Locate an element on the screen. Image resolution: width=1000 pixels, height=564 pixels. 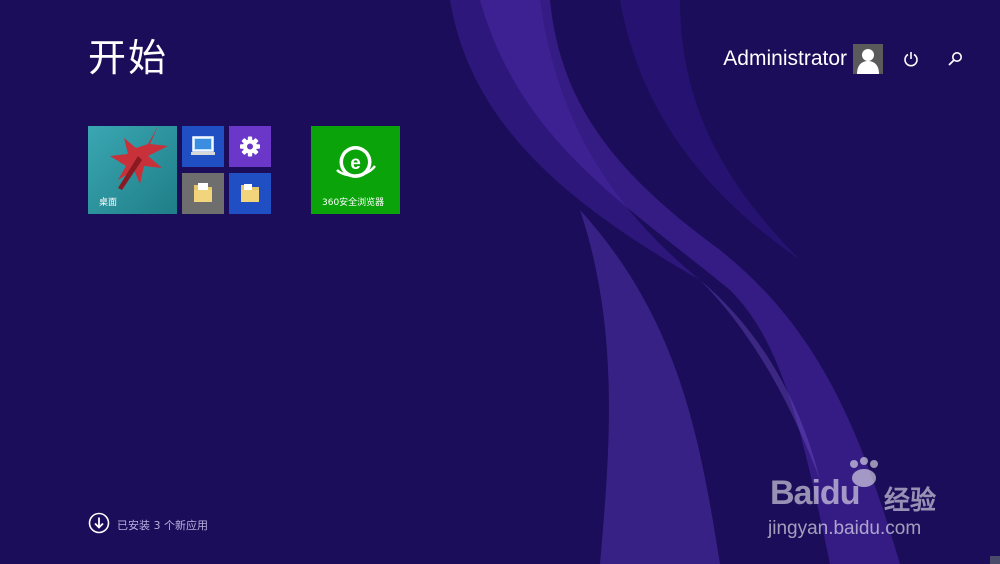
baidu-jingyan-watermark: Baidu 经验 jingyan.baidu.com is located at coordinates (859, 501).